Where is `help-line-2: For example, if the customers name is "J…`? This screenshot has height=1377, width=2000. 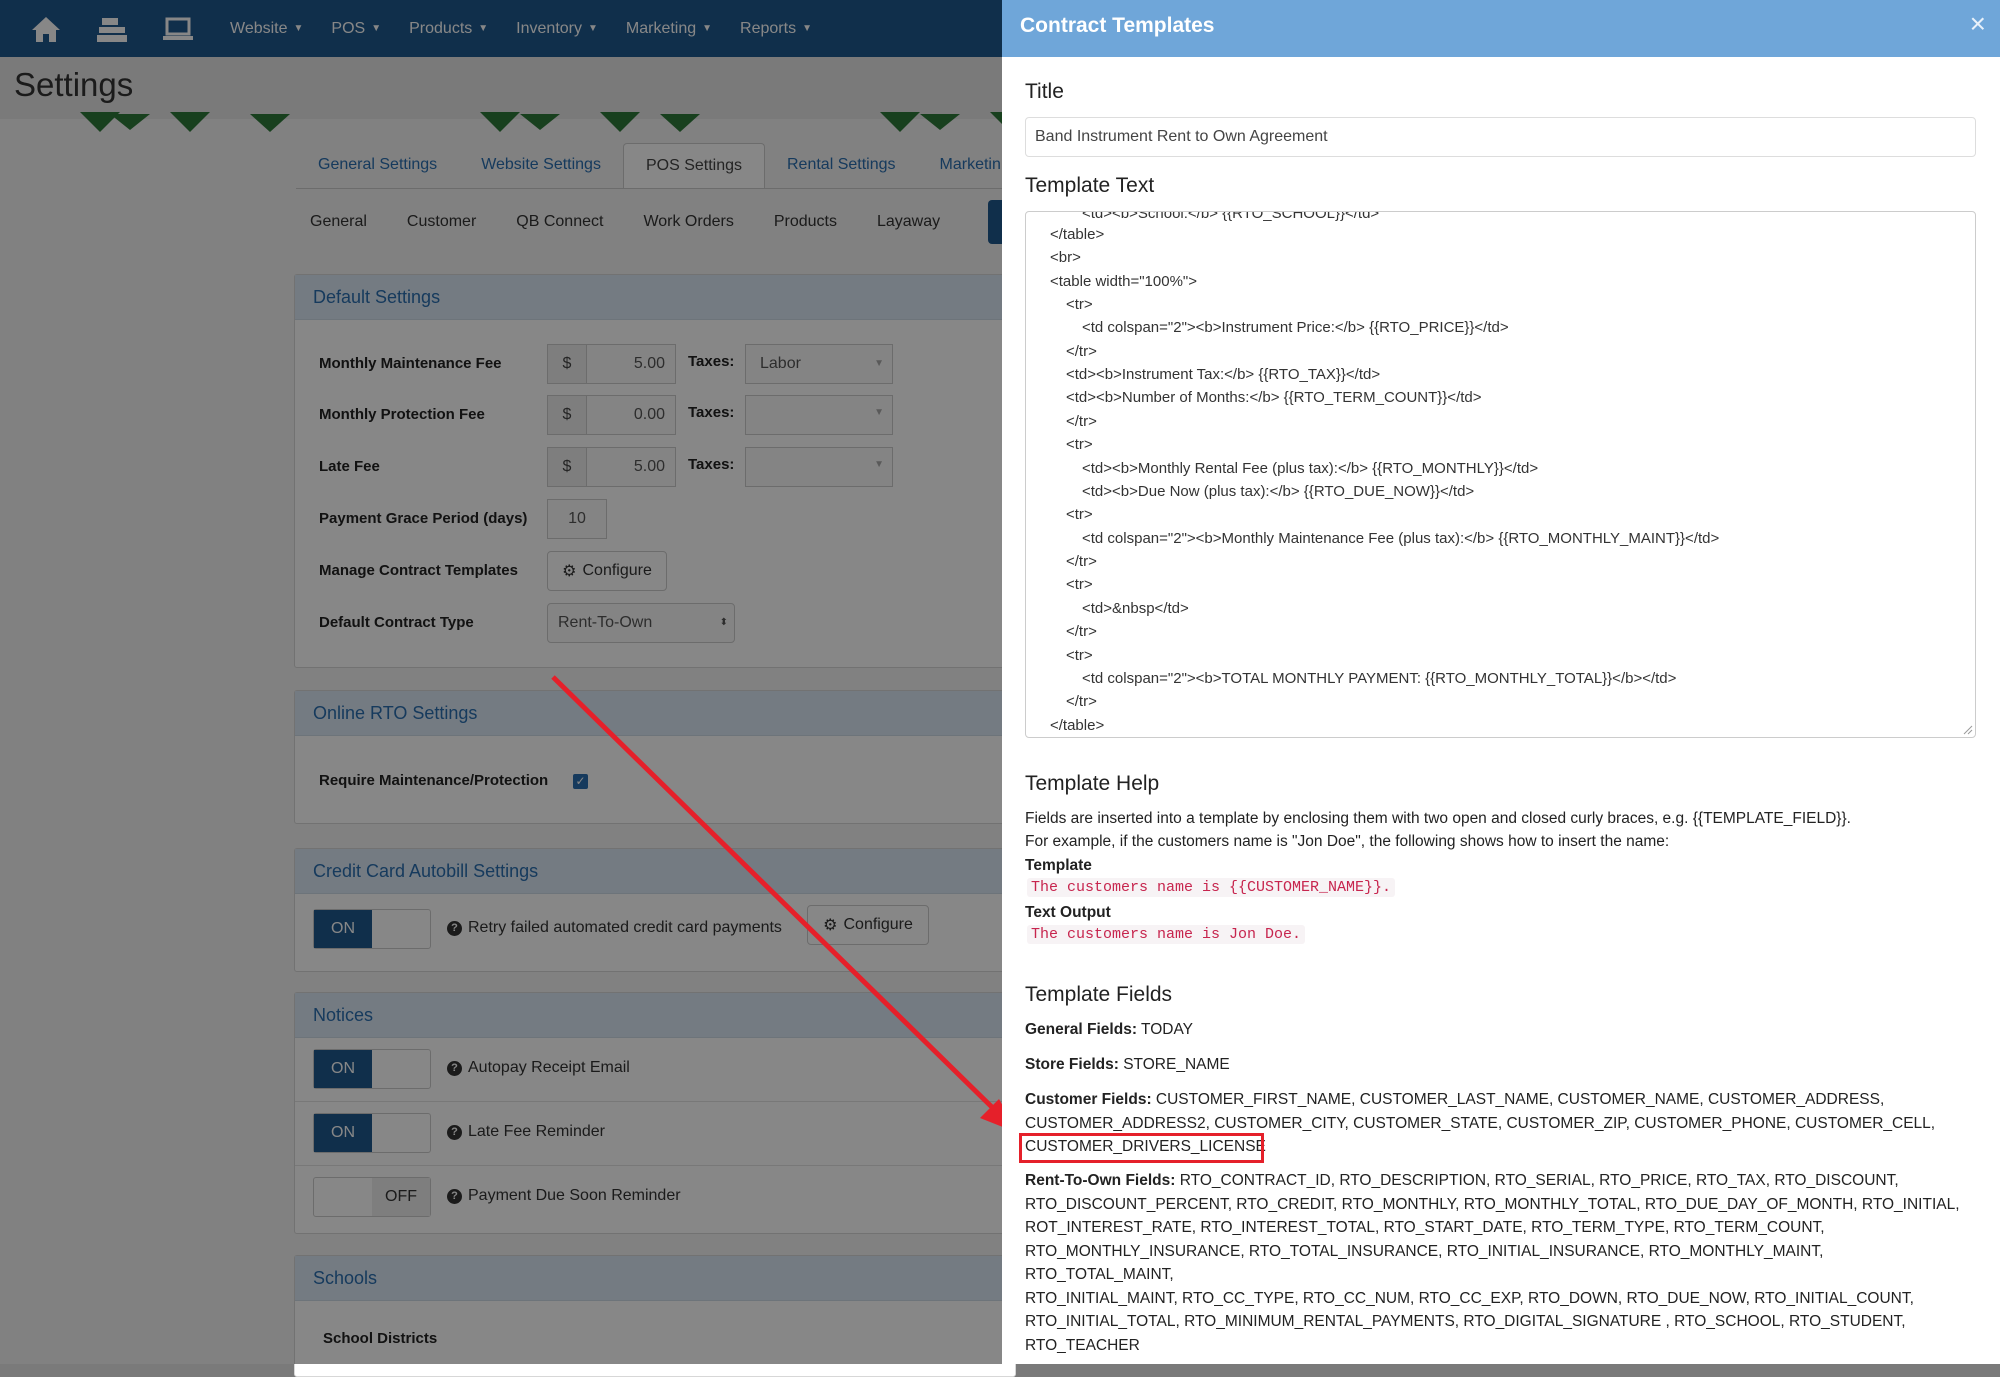
help-line-2: For example, if the customers name is "J… is located at coordinates (1347, 841).